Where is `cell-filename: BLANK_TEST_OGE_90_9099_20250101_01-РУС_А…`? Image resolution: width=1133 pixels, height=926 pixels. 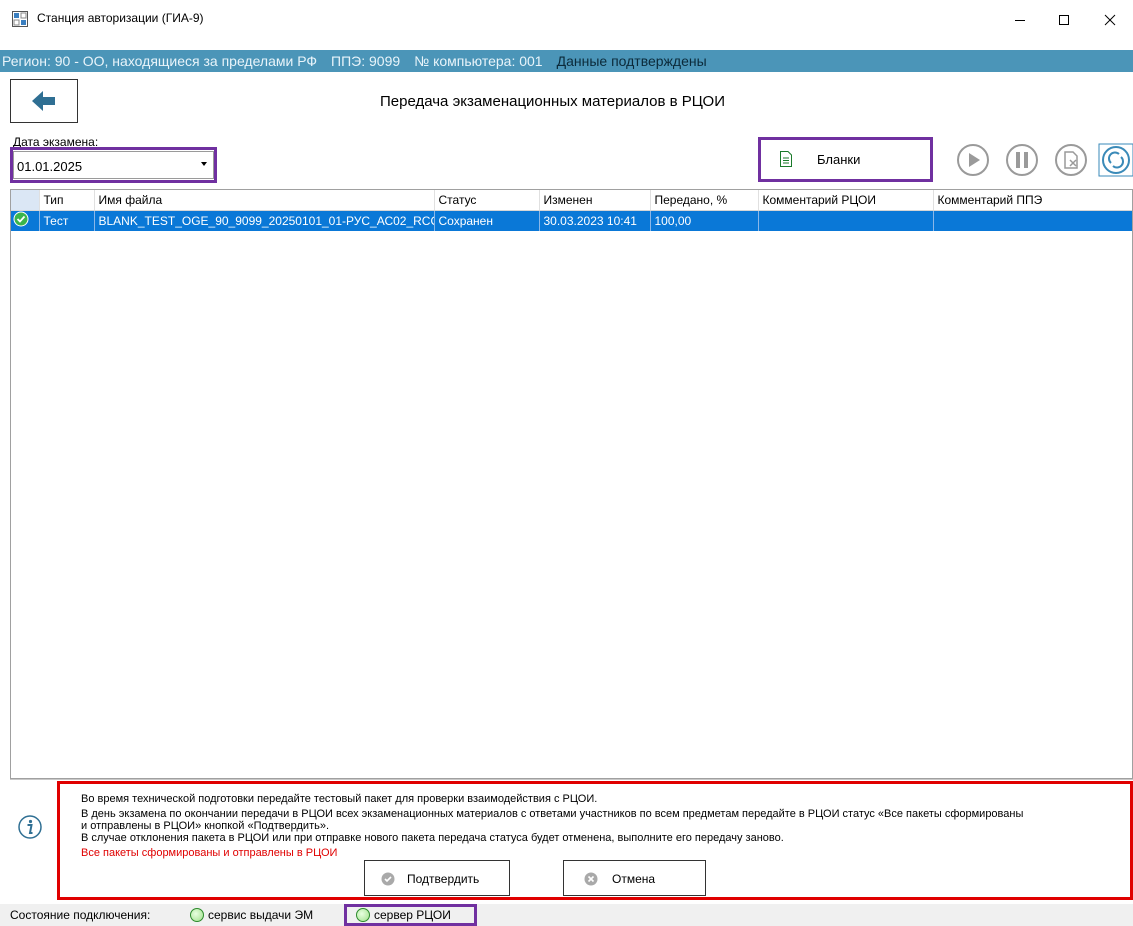 cell-filename: BLANK_TEST_OGE_90_9099_20250101_01-РУС_А… is located at coordinates (264, 220).